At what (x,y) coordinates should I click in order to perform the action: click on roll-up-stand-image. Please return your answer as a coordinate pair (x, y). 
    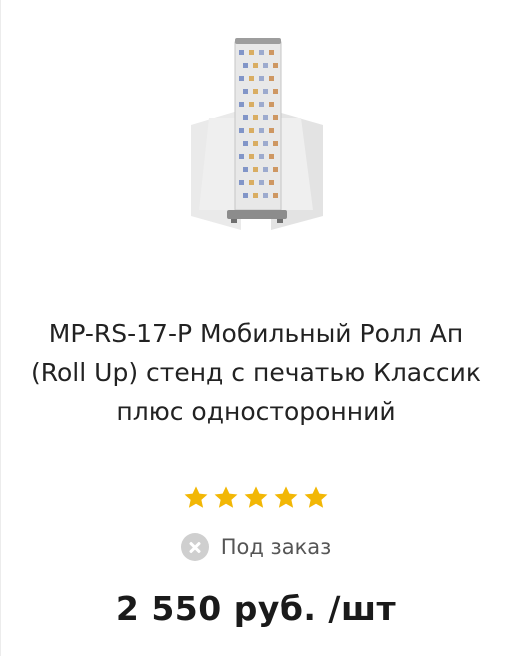
    Looking at the image, I should click on (257, 134).